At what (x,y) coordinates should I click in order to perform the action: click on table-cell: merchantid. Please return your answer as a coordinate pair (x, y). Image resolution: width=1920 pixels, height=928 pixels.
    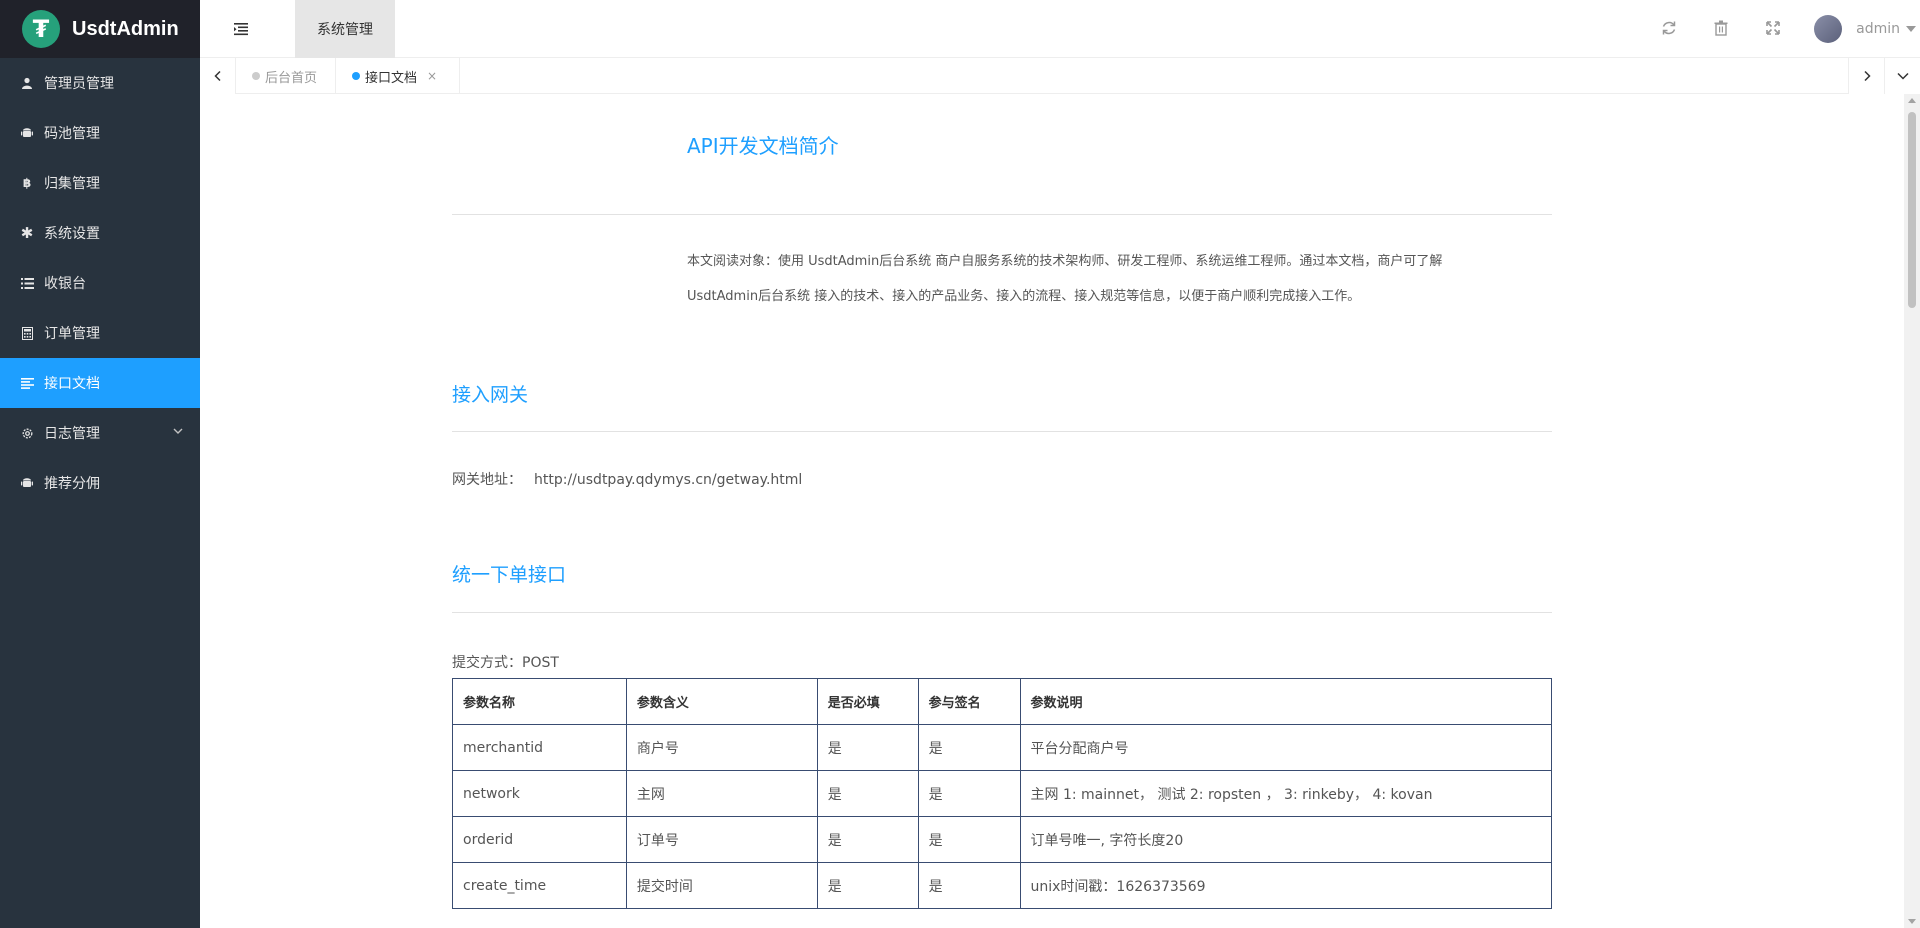
    Looking at the image, I should click on (539, 747).